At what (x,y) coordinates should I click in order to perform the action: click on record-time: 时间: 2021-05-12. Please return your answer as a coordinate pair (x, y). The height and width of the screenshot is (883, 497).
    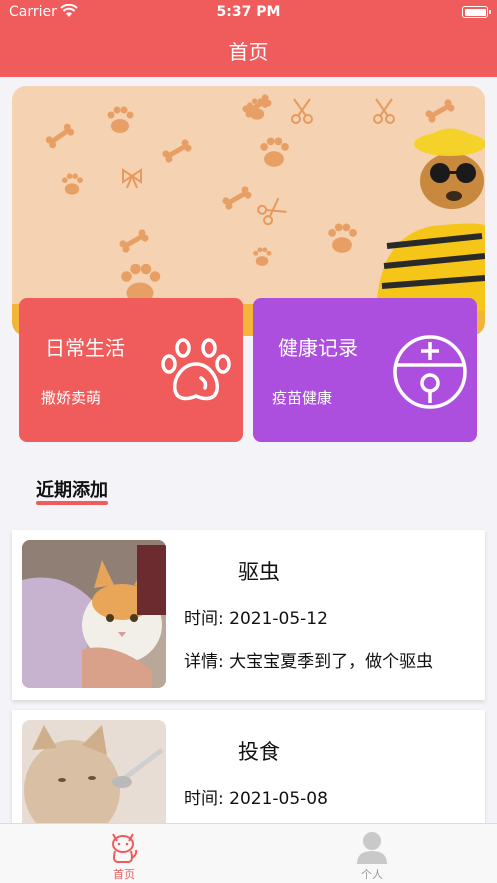
    Looking at the image, I should click on (256, 616).